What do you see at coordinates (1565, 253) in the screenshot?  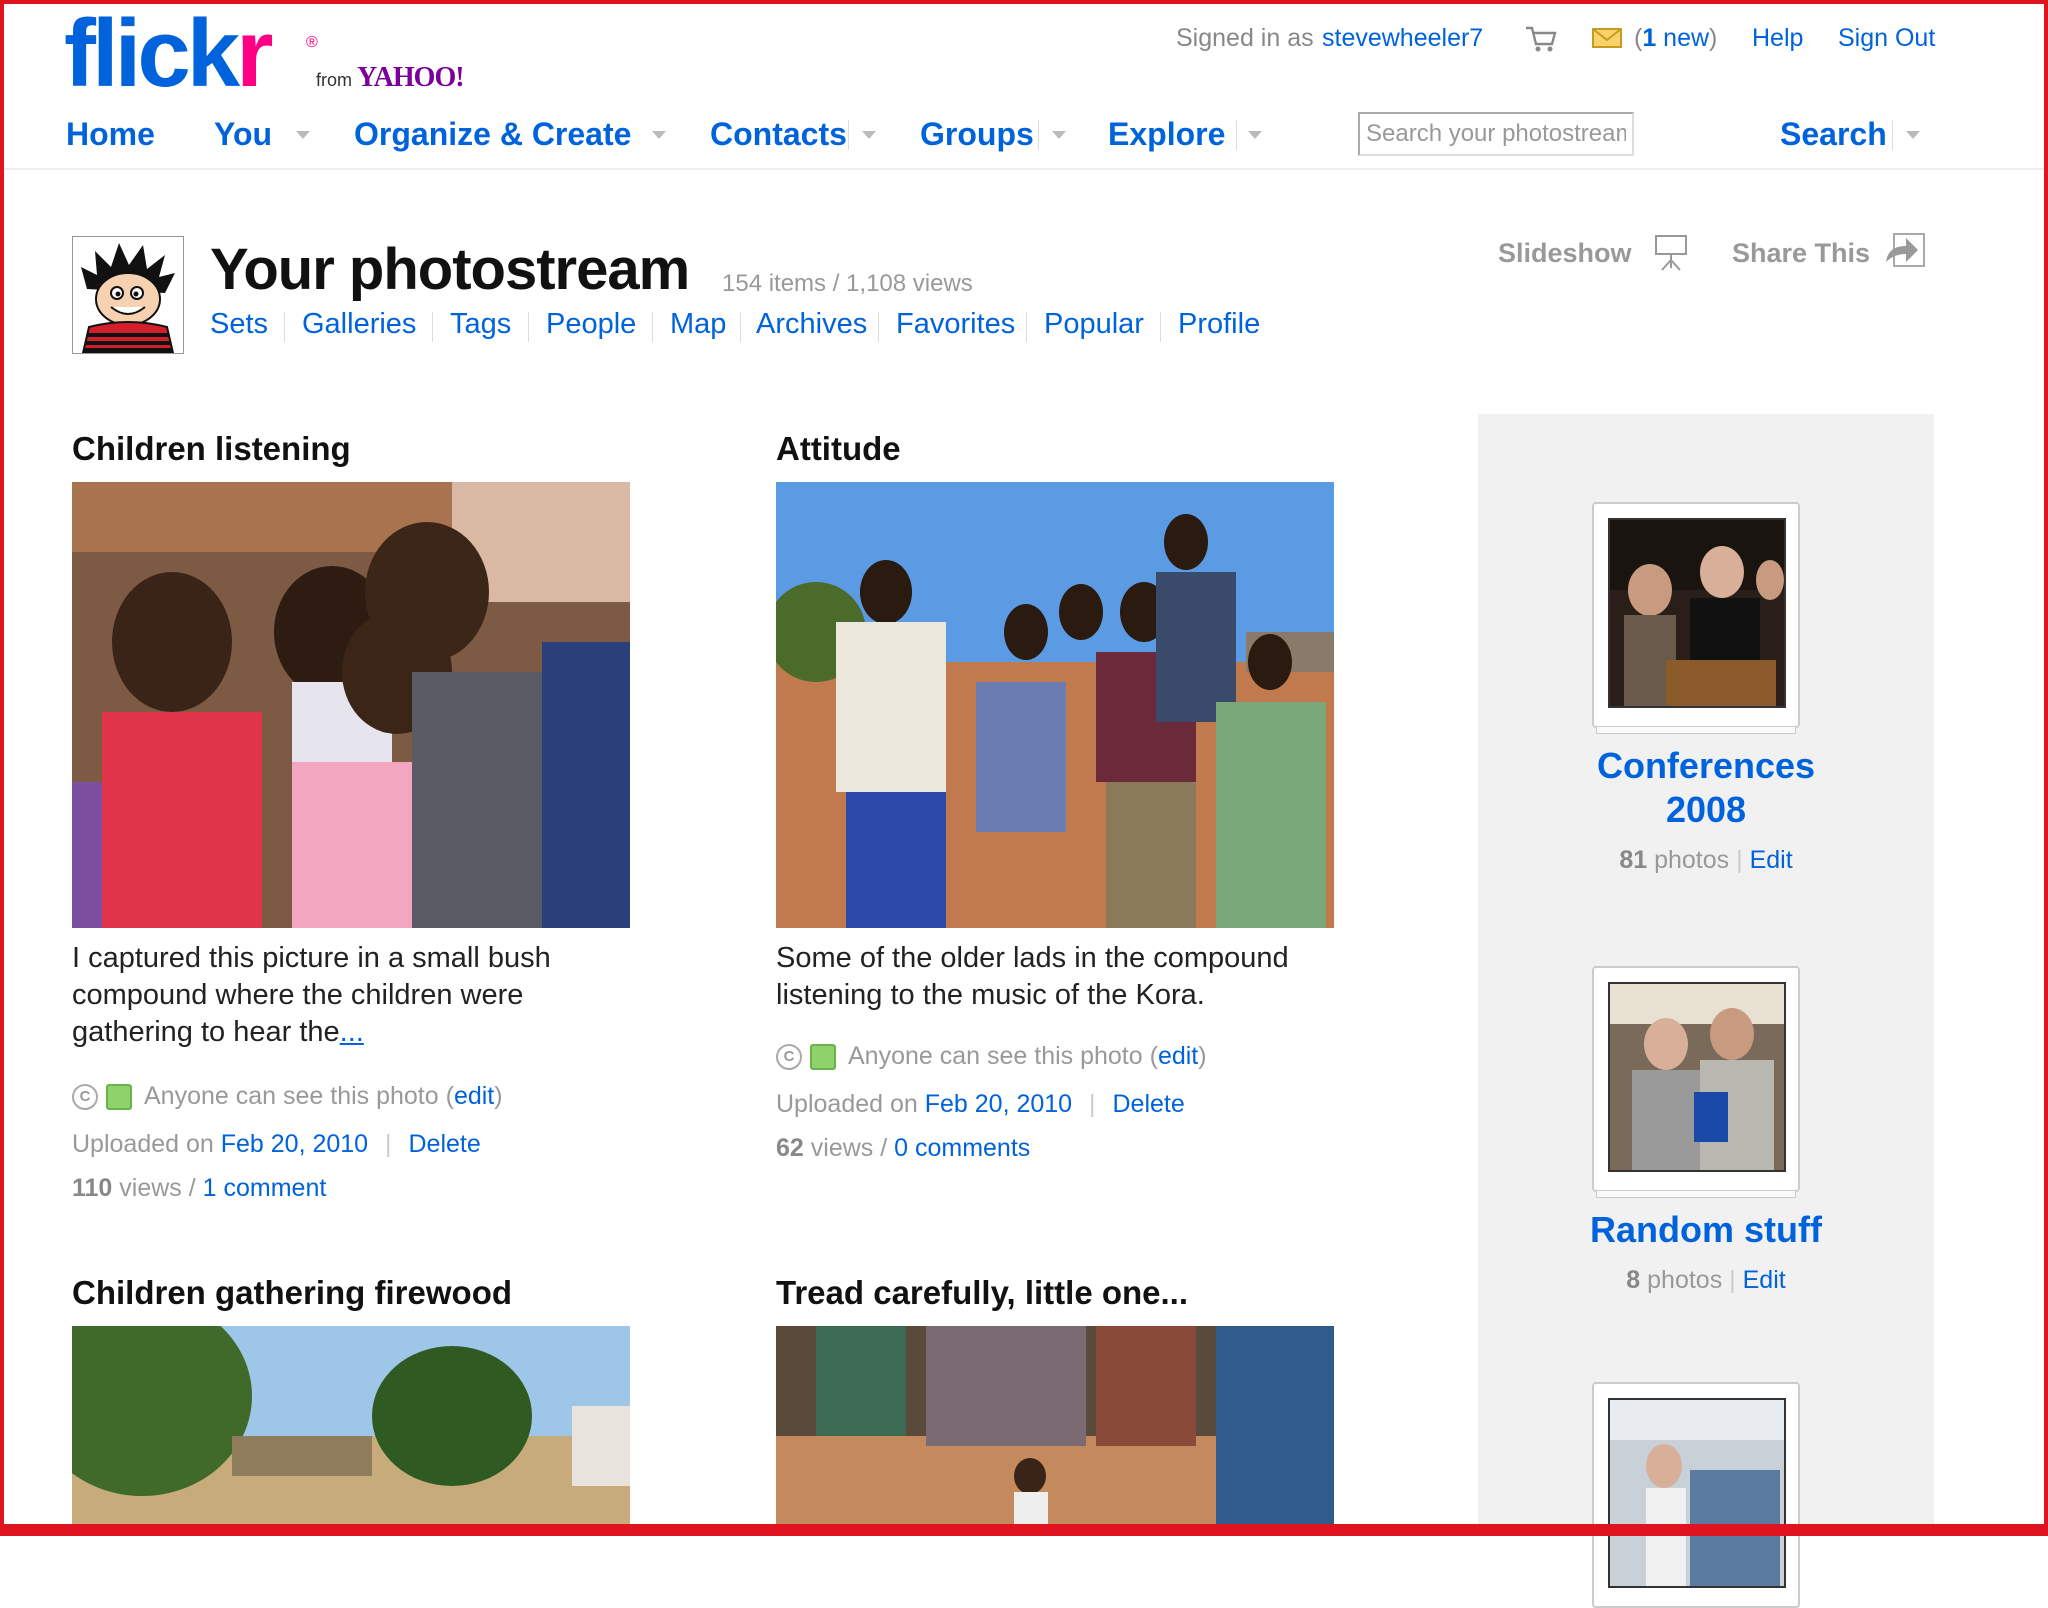 I see `slideshow-button: Slideshow` at bounding box center [1565, 253].